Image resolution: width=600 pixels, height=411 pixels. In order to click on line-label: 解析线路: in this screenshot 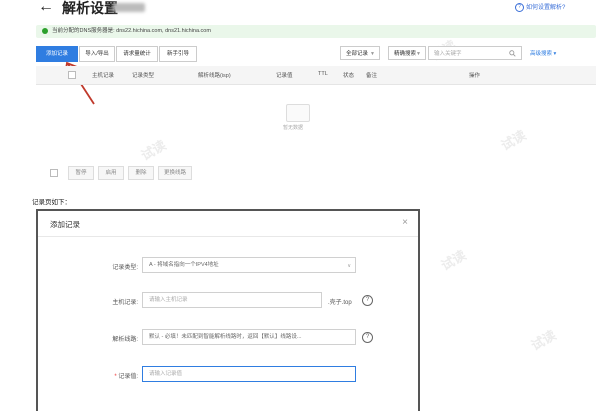, I will do `click(125, 340)`.